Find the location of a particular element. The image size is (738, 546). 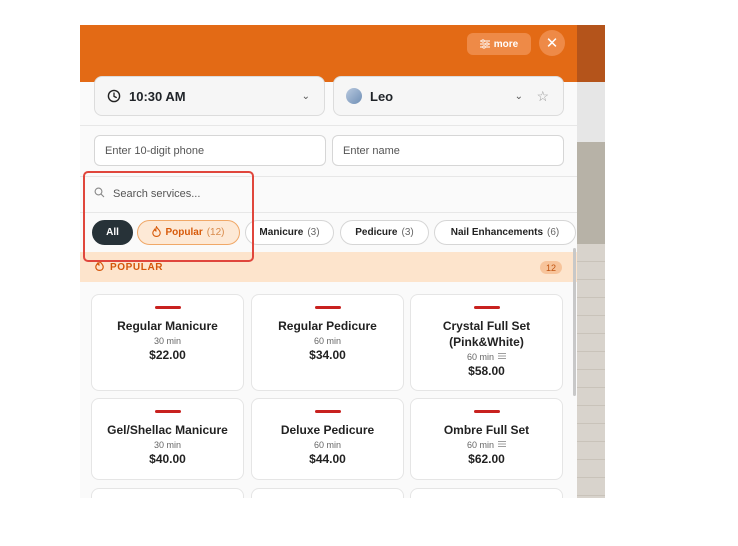

tab-pedicure: Pedicure (3) is located at coordinates (384, 232).